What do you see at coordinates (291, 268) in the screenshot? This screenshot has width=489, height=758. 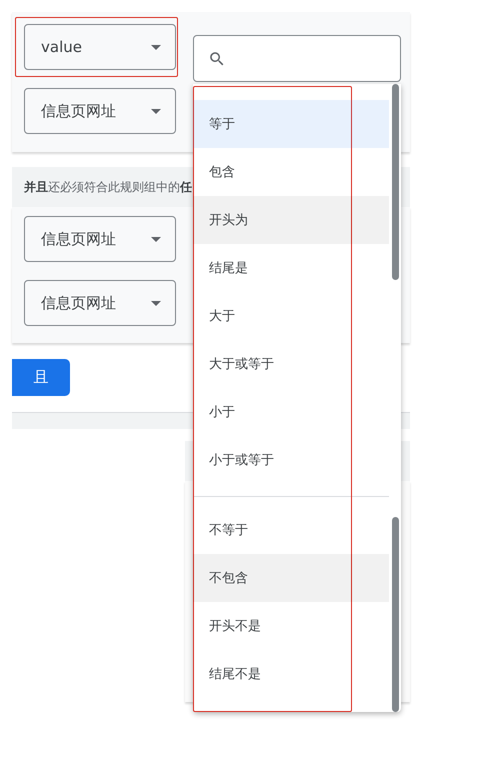 I see `menu-item: 结尾是` at bounding box center [291, 268].